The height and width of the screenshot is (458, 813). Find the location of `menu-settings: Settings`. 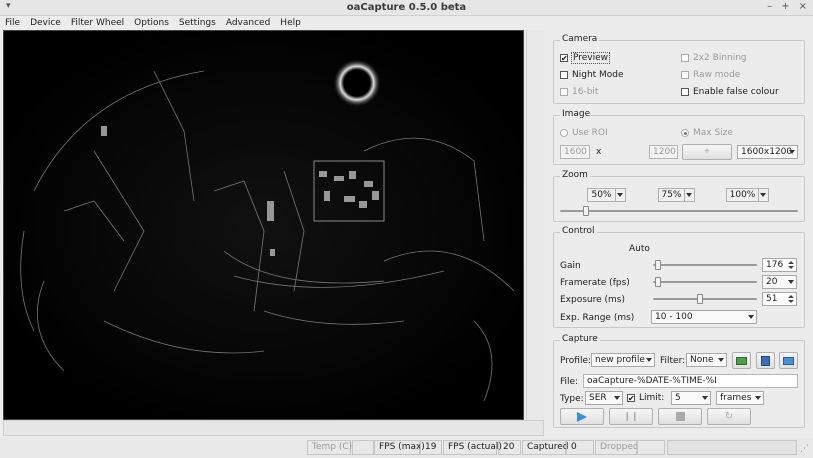

menu-settings: Settings is located at coordinates (197, 23).